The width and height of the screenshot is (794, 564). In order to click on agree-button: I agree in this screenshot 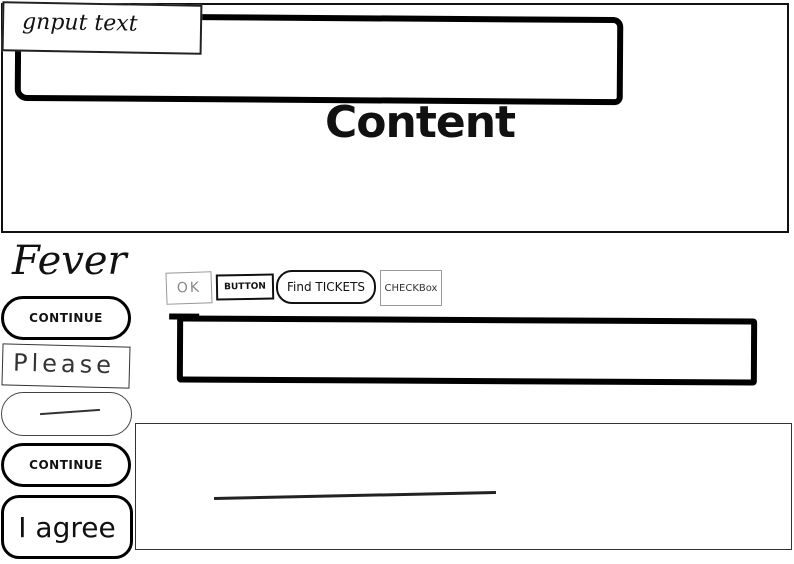, I will do `click(67, 527)`.